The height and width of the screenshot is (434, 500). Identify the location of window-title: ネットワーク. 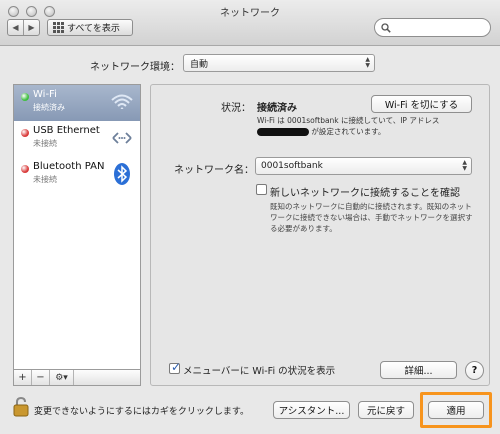
(250, 13).